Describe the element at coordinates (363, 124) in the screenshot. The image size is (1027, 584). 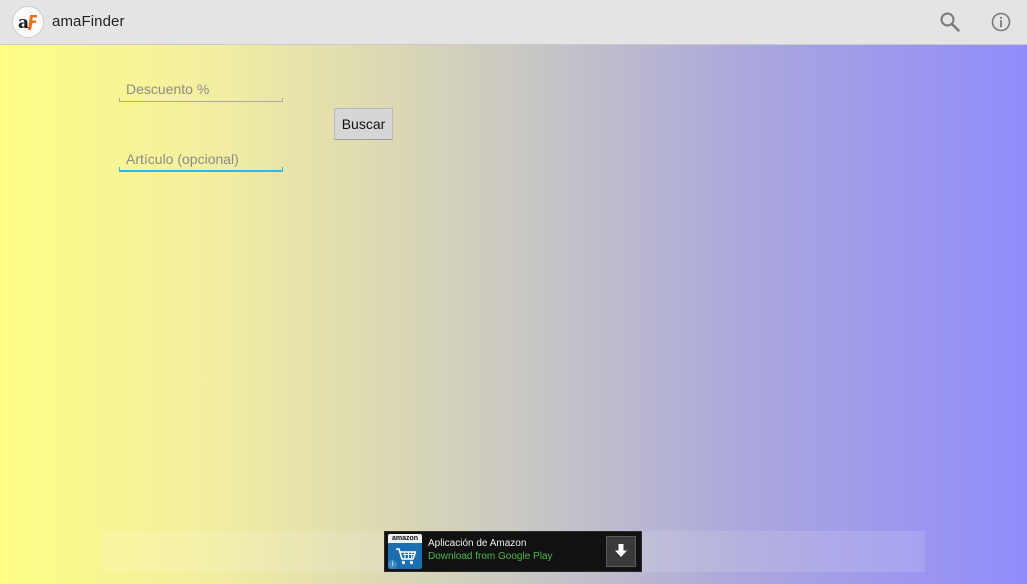
I see `search-button: Buscar` at that location.